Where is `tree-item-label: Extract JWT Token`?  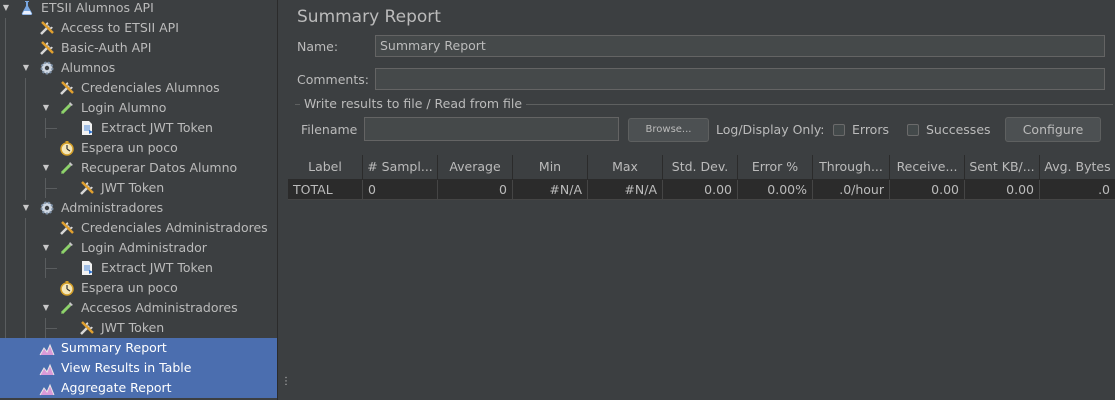 tree-item-label: Extract JWT Token is located at coordinates (157, 127).